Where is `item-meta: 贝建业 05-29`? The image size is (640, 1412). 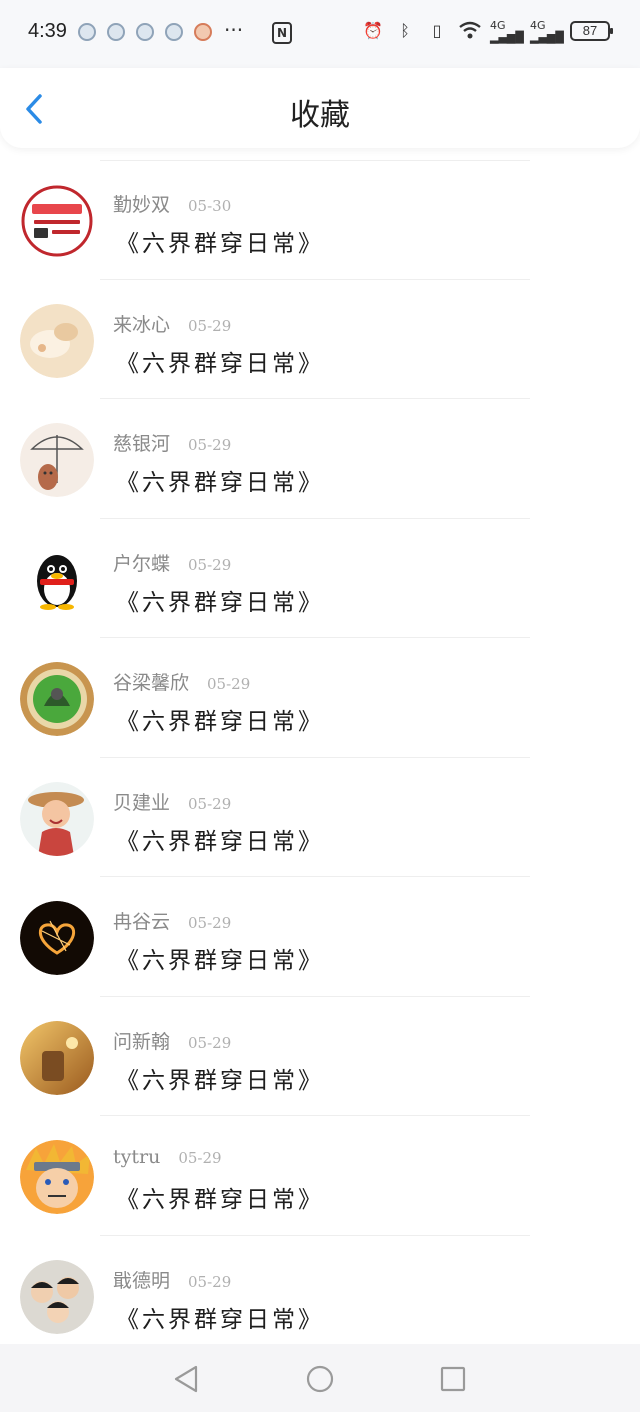 item-meta: 贝建业 05-29 is located at coordinates (172, 801).